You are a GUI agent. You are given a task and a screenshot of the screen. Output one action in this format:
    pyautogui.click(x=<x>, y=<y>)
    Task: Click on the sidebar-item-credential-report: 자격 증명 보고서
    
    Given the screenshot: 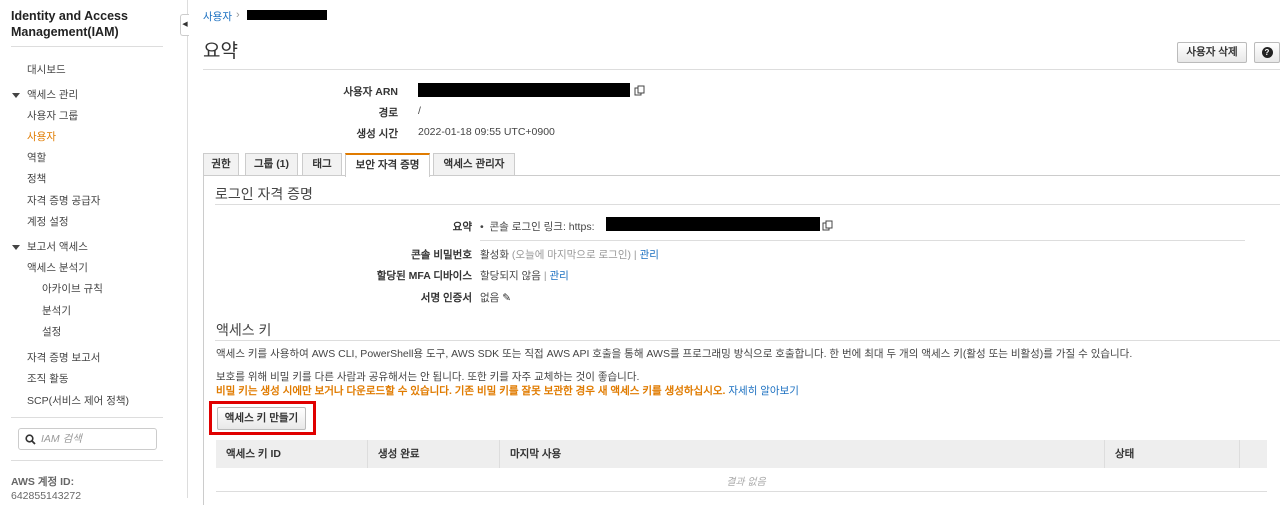 What is the action you would take?
    pyautogui.click(x=63, y=357)
    